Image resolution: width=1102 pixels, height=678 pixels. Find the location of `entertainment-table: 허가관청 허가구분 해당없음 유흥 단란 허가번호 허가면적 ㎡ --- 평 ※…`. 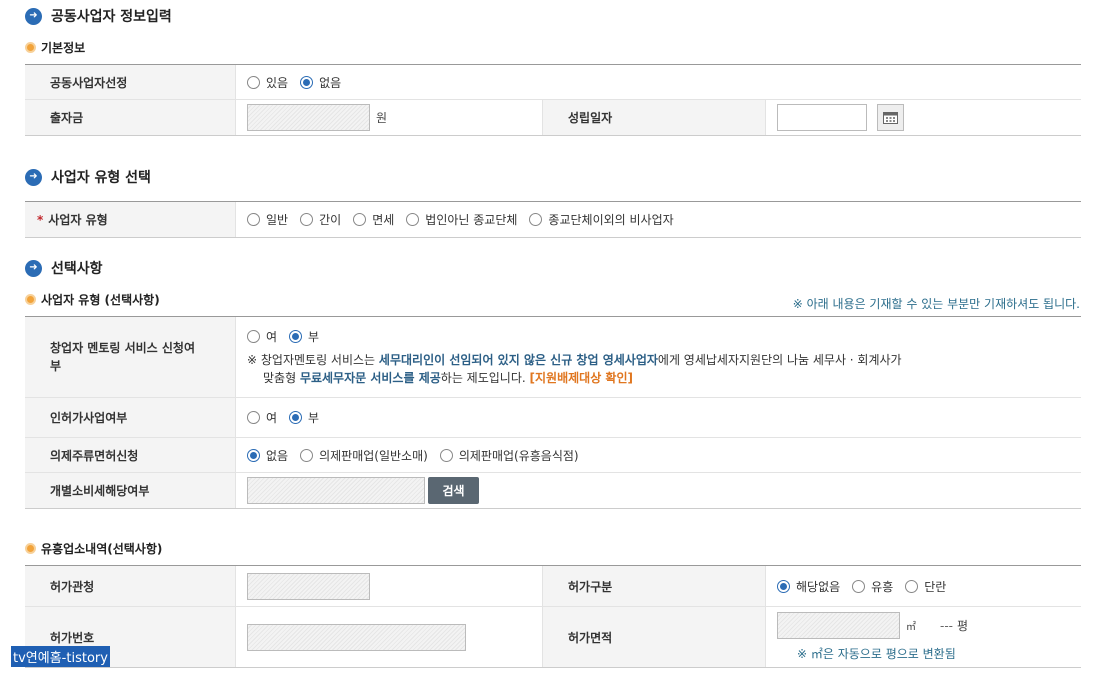

entertainment-table: 허가관청 허가구분 해당없음 유흥 단란 허가번호 허가면적 ㎡ --- 평 ※… is located at coordinates (553, 616).